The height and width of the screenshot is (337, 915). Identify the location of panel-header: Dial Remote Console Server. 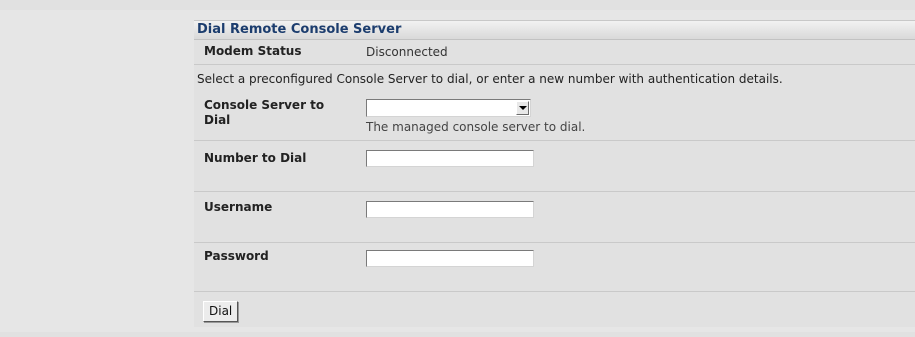
(554, 30).